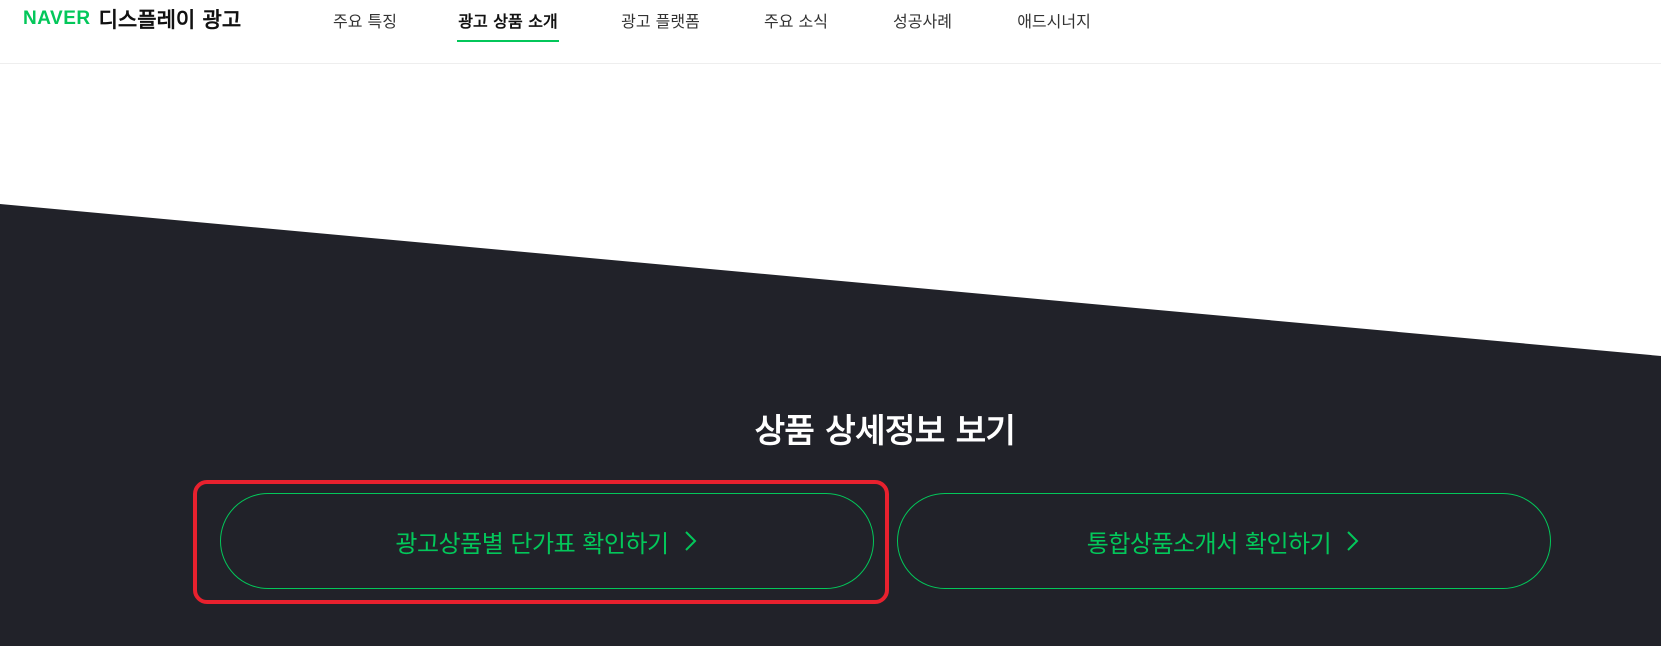 This screenshot has width=1661, height=646. What do you see at coordinates (922, 21) in the screenshot?
I see `nav-item-success-cases: 성공사례` at bounding box center [922, 21].